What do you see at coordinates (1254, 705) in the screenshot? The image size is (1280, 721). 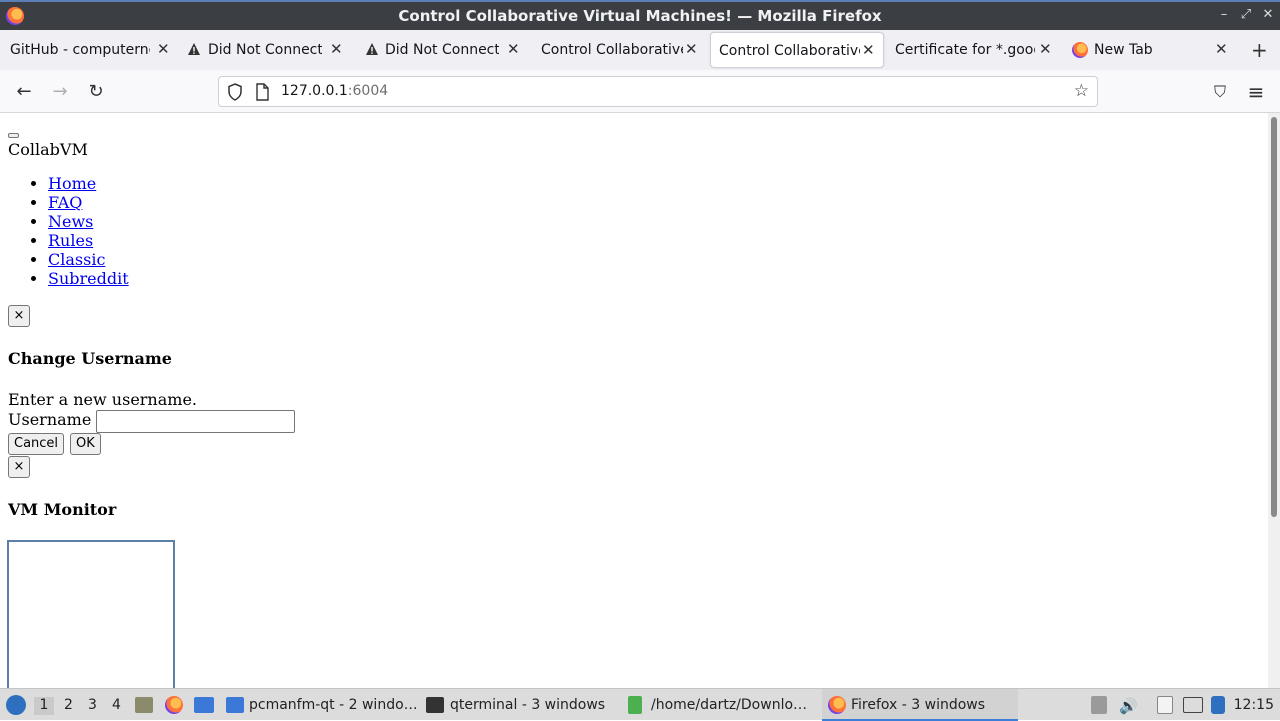 I see `clock: 12:15` at bounding box center [1254, 705].